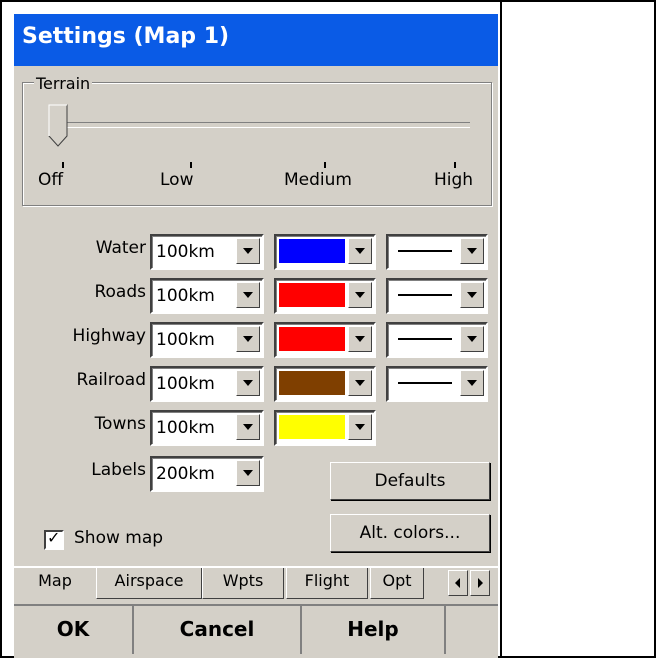 Image resolution: width=656 pixels, height=658 pixels. I want to click on tab-airspace: Airspace, so click(149, 583).